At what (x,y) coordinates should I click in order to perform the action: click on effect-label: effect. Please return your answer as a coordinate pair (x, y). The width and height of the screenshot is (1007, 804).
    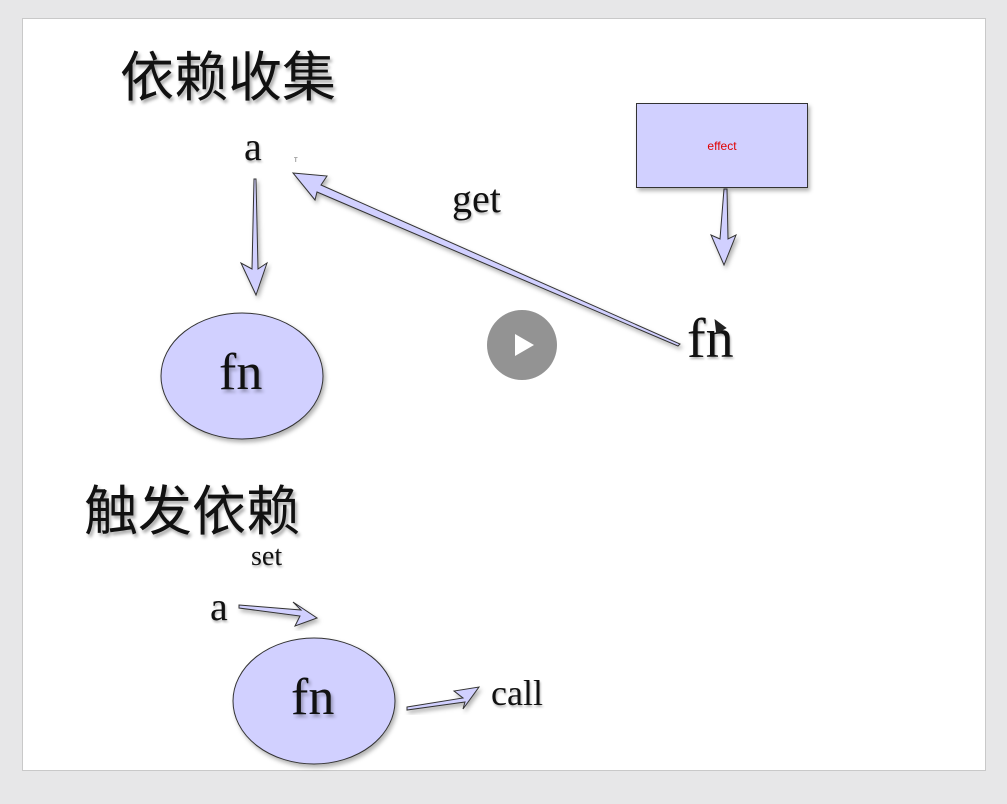
    Looking at the image, I should click on (722, 145).